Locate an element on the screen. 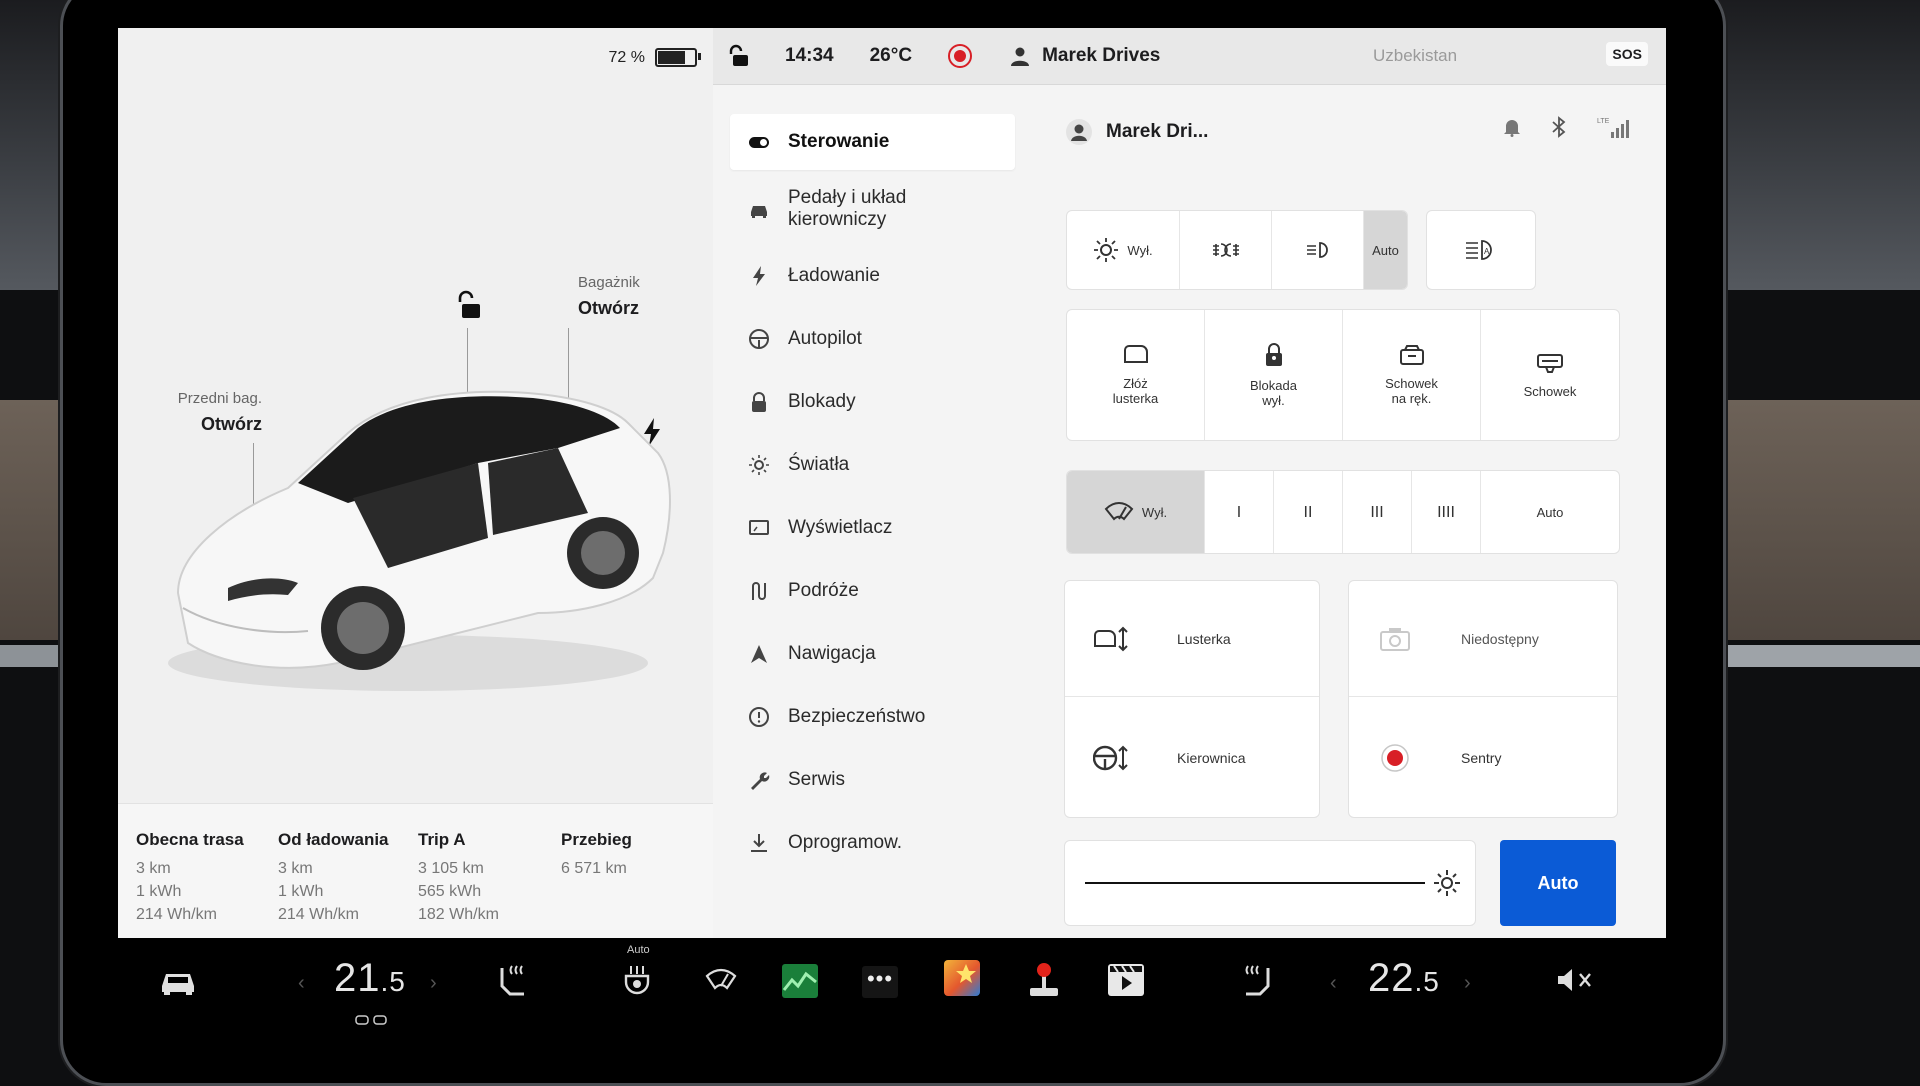 This screenshot has width=1920, height=1086. sos-button: SOS is located at coordinates (1627, 54).